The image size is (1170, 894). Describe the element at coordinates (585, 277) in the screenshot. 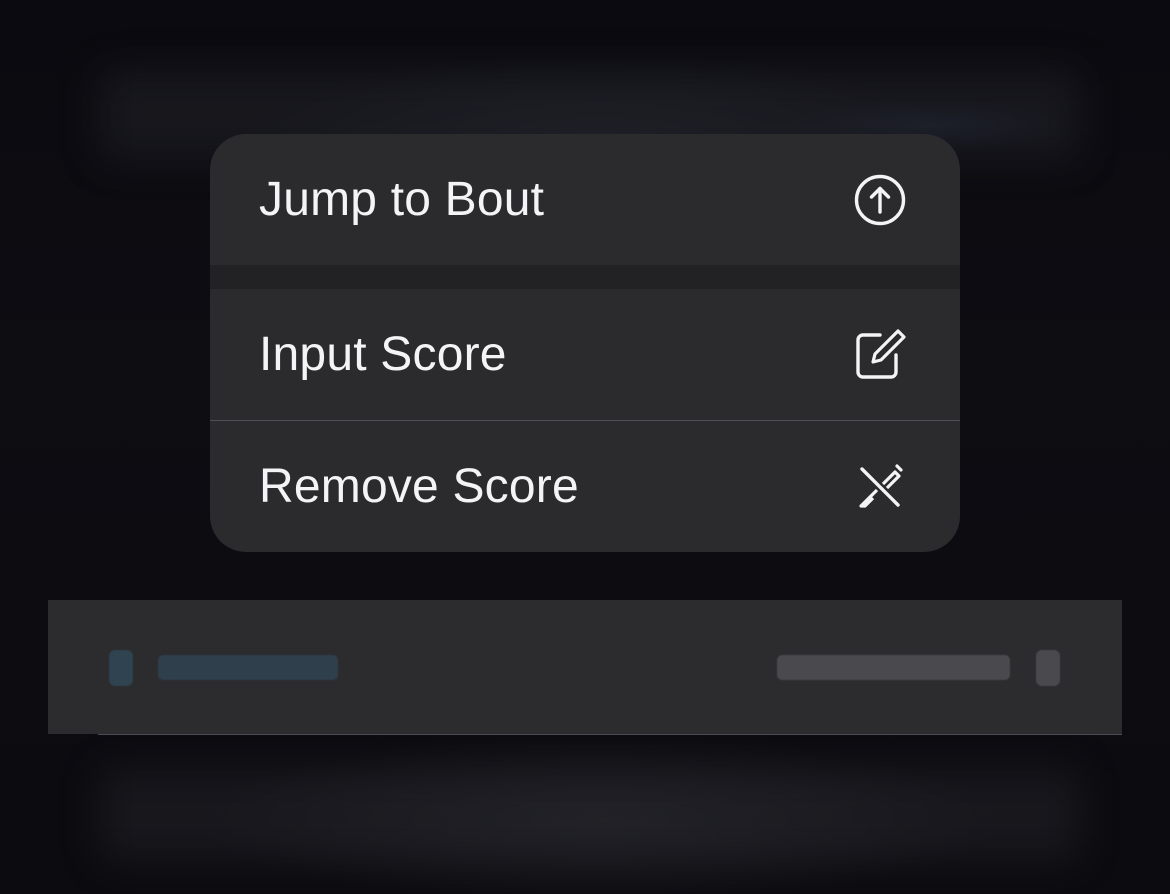

I see `menu-section-separator` at that location.